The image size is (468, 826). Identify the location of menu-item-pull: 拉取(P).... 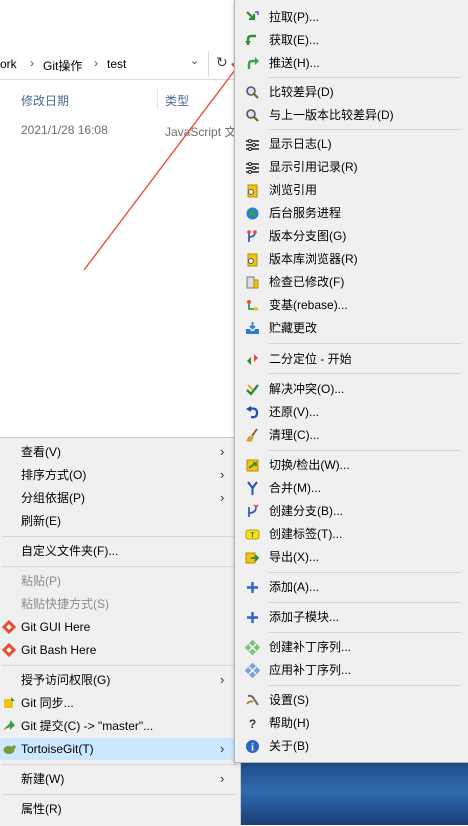
(351, 17).